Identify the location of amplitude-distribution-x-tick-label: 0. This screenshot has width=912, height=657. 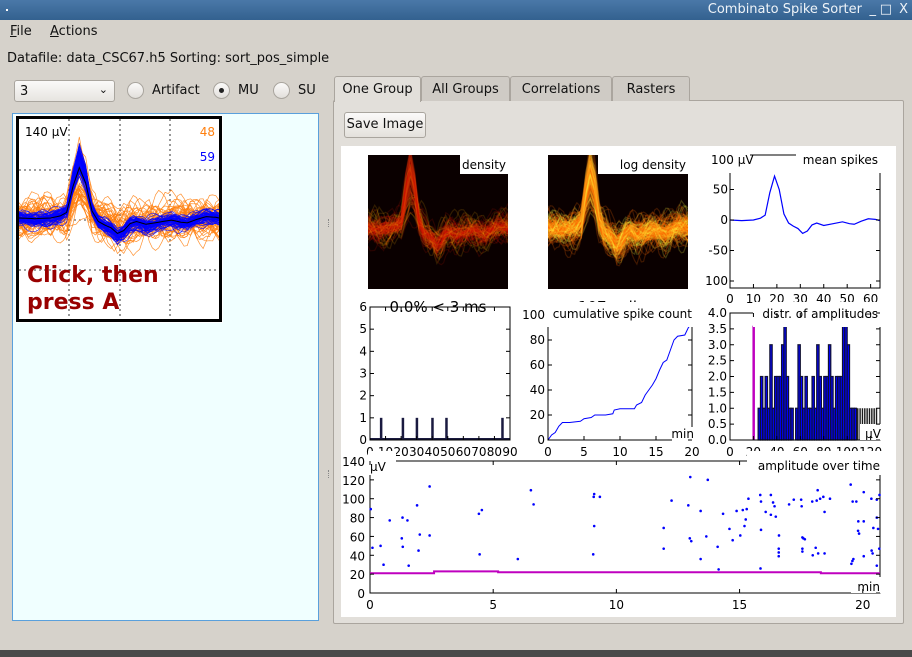
(730, 452).